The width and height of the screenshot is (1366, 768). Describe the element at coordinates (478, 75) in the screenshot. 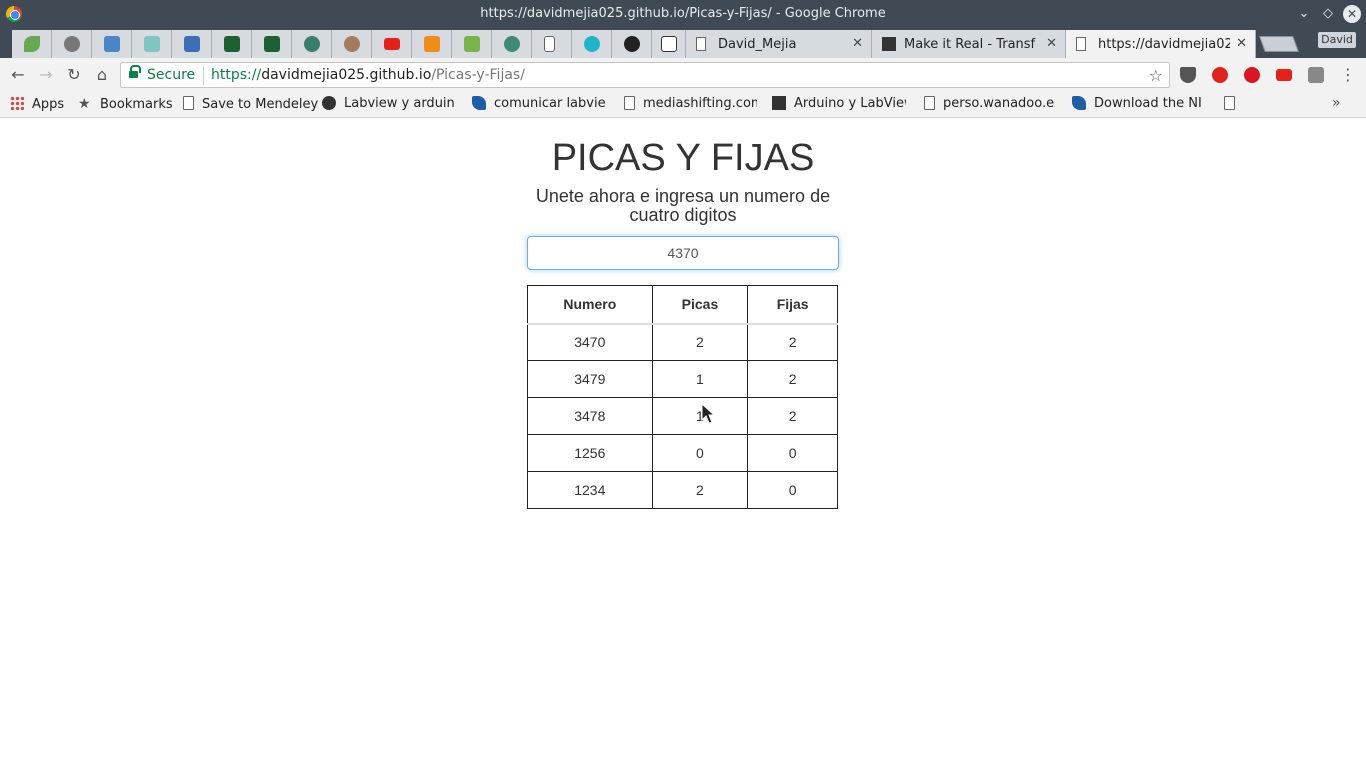

I see `url-path: /Picas-y-Fijas/` at that location.